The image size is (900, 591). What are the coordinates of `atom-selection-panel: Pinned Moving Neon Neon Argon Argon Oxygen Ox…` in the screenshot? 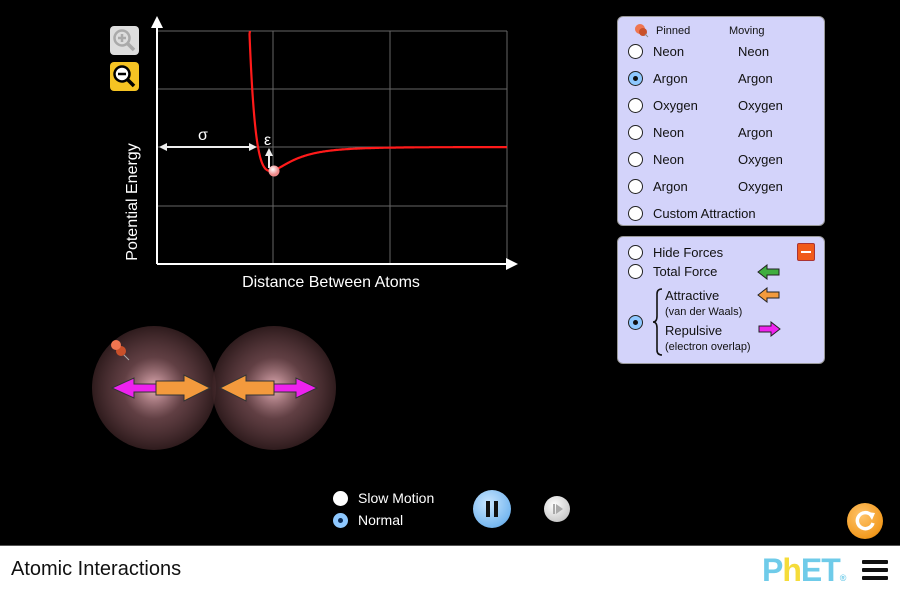 It's located at (721, 121).